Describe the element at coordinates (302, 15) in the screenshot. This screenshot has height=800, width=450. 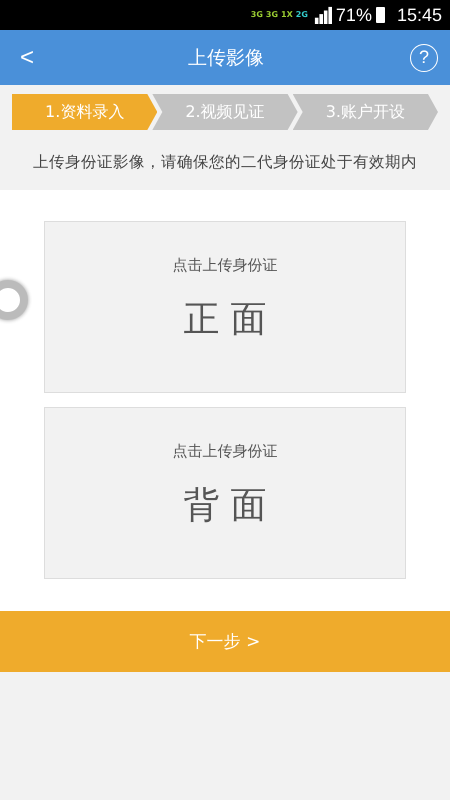
I see `network-label: 2G` at that location.